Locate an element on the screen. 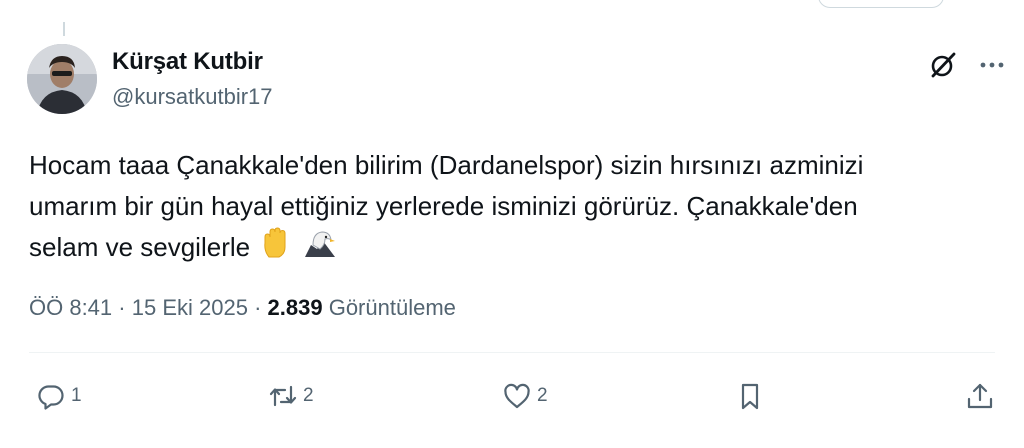 The width and height of the screenshot is (1024, 448). reply-button: 1 is located at coordinates (59, 396).